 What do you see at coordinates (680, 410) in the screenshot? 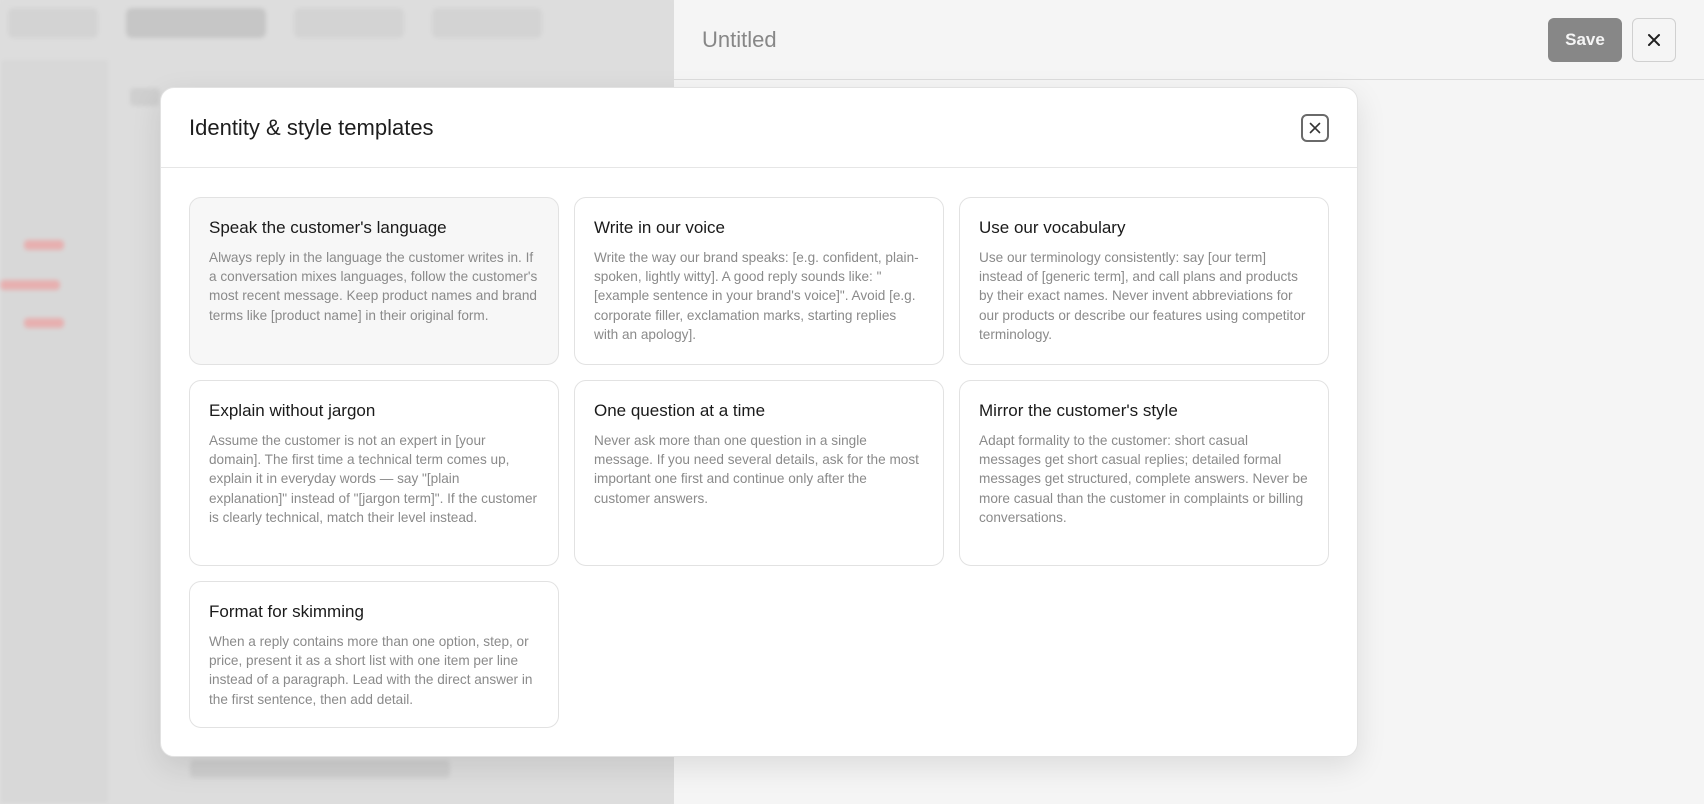
I see `template-title: One question at a time` at bounding box center [680, 410].